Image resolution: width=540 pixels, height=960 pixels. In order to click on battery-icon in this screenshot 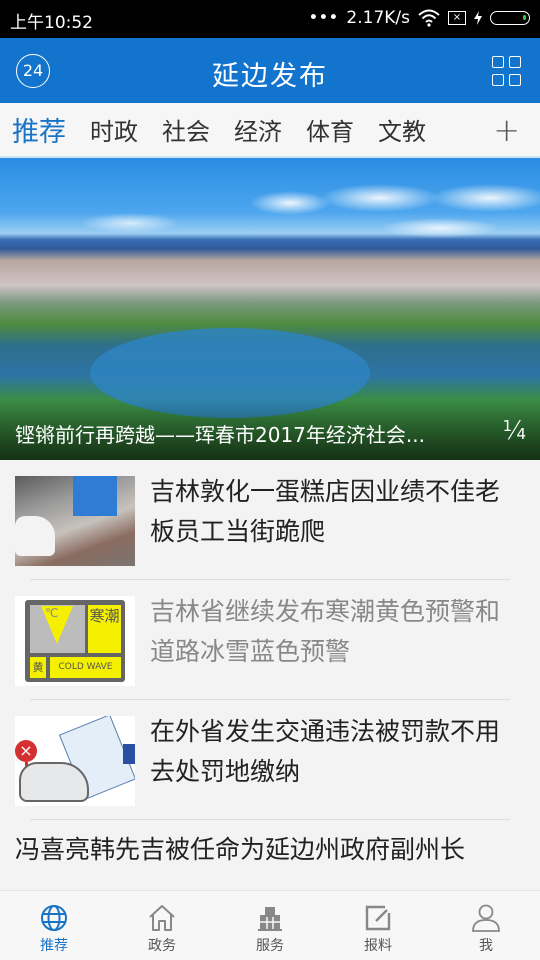, I will do `click(510, 18)`.